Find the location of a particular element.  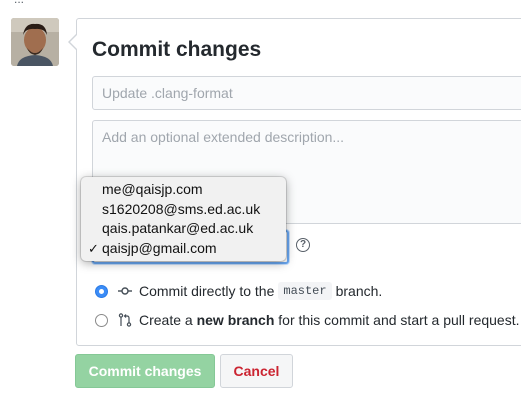

cancel-button: Cancel is located at coordinates (256, 371).